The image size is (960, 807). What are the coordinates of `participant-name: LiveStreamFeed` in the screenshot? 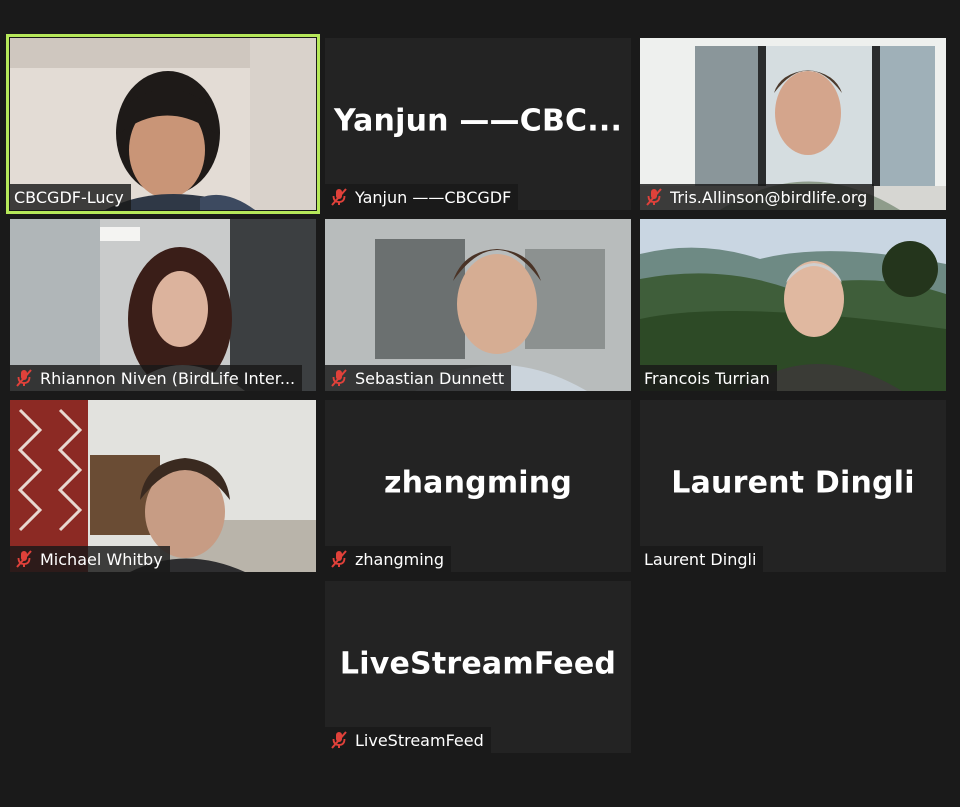 It's located at (419, 740).